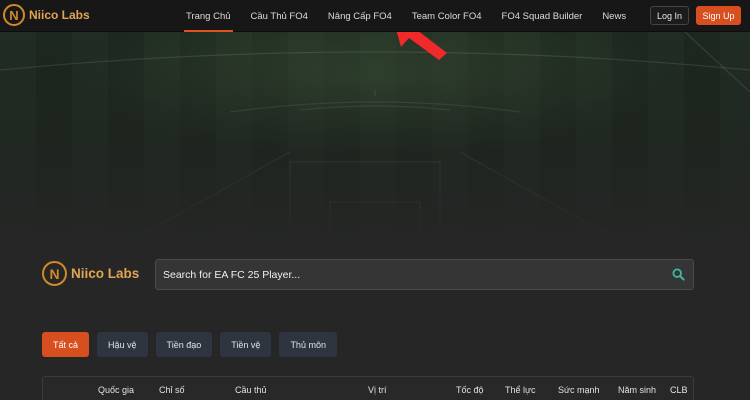 The image size is (750, 400). What do you see at coordinates (251, 390) in the screenshot?
I see `column-header-player: Cầu thủ` at bounding box center [251, 390].